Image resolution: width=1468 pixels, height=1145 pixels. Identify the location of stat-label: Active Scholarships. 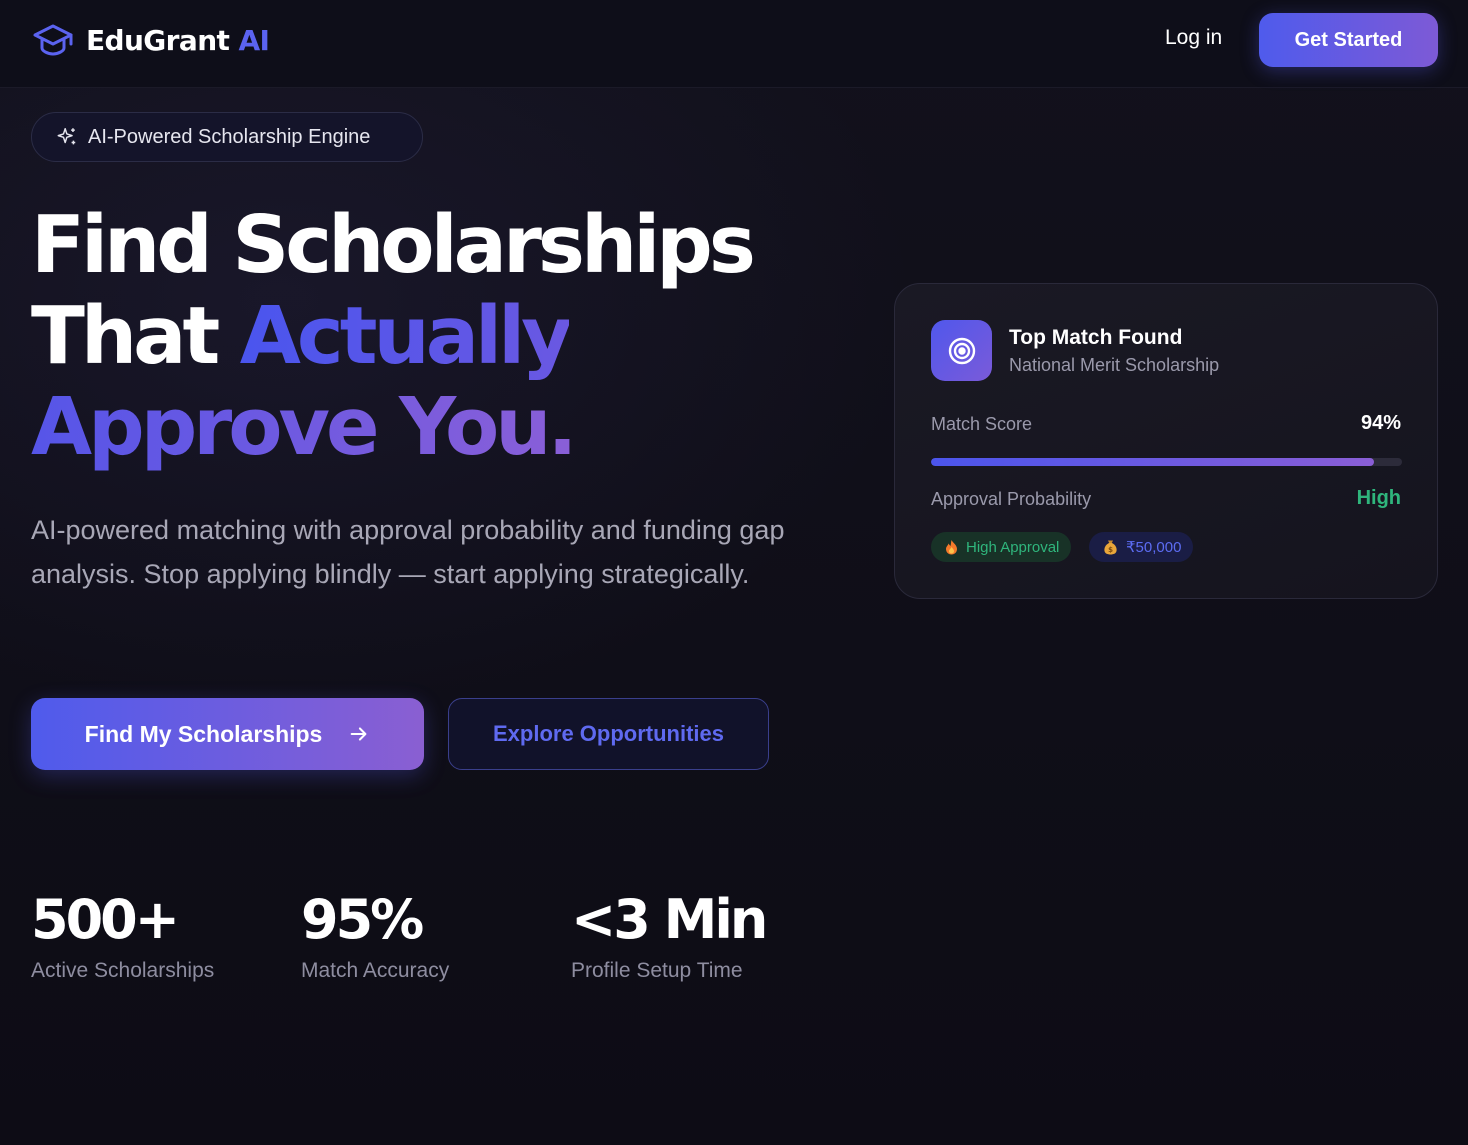
(123, 970).